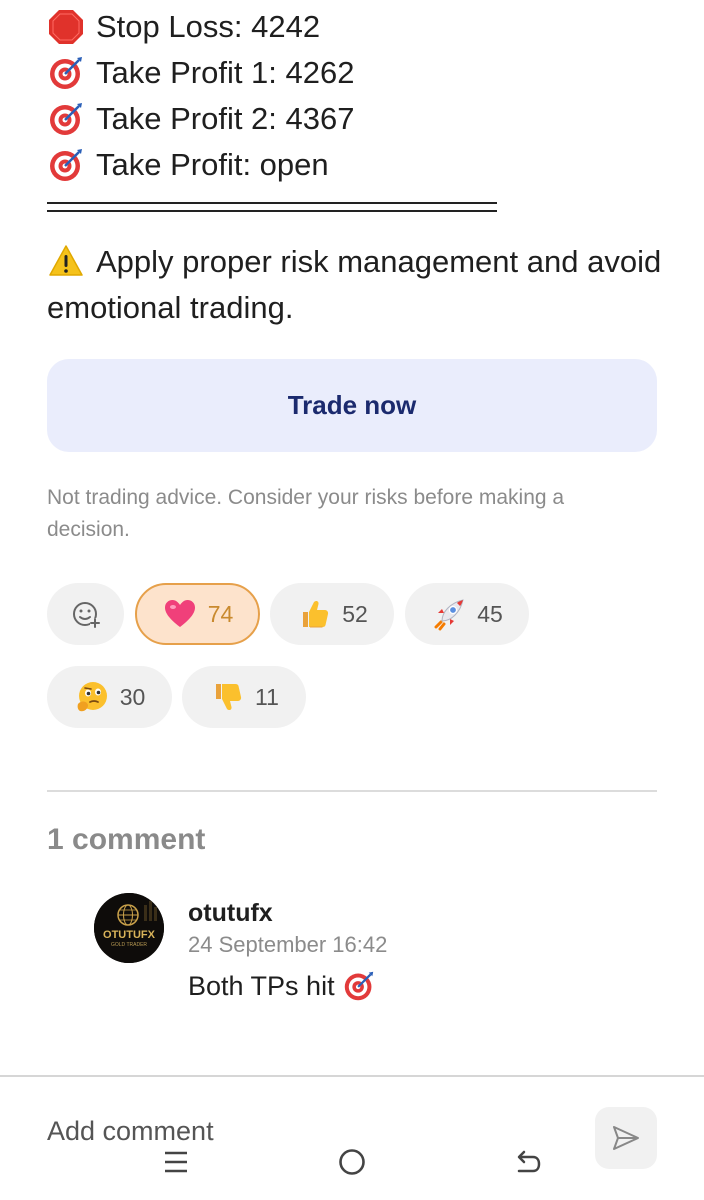 Image resolution: width=704 pixels, height=1200 pixels. What do you see at coordinates (267, 696) in the screenshot?
I see `reaction-count: 11` at bounding box center [267, 696].